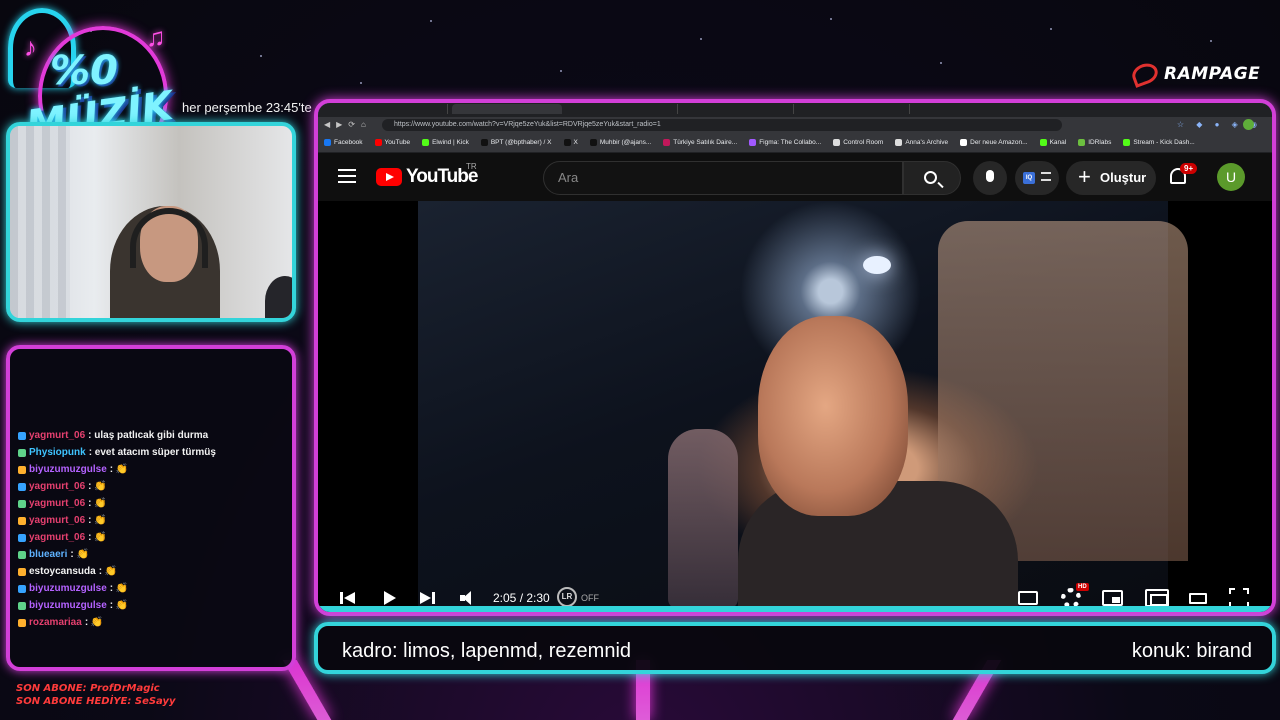  Describe the element at coordinates (84, 71) in the screenshot. I see `logo-percent: %0` at that location.